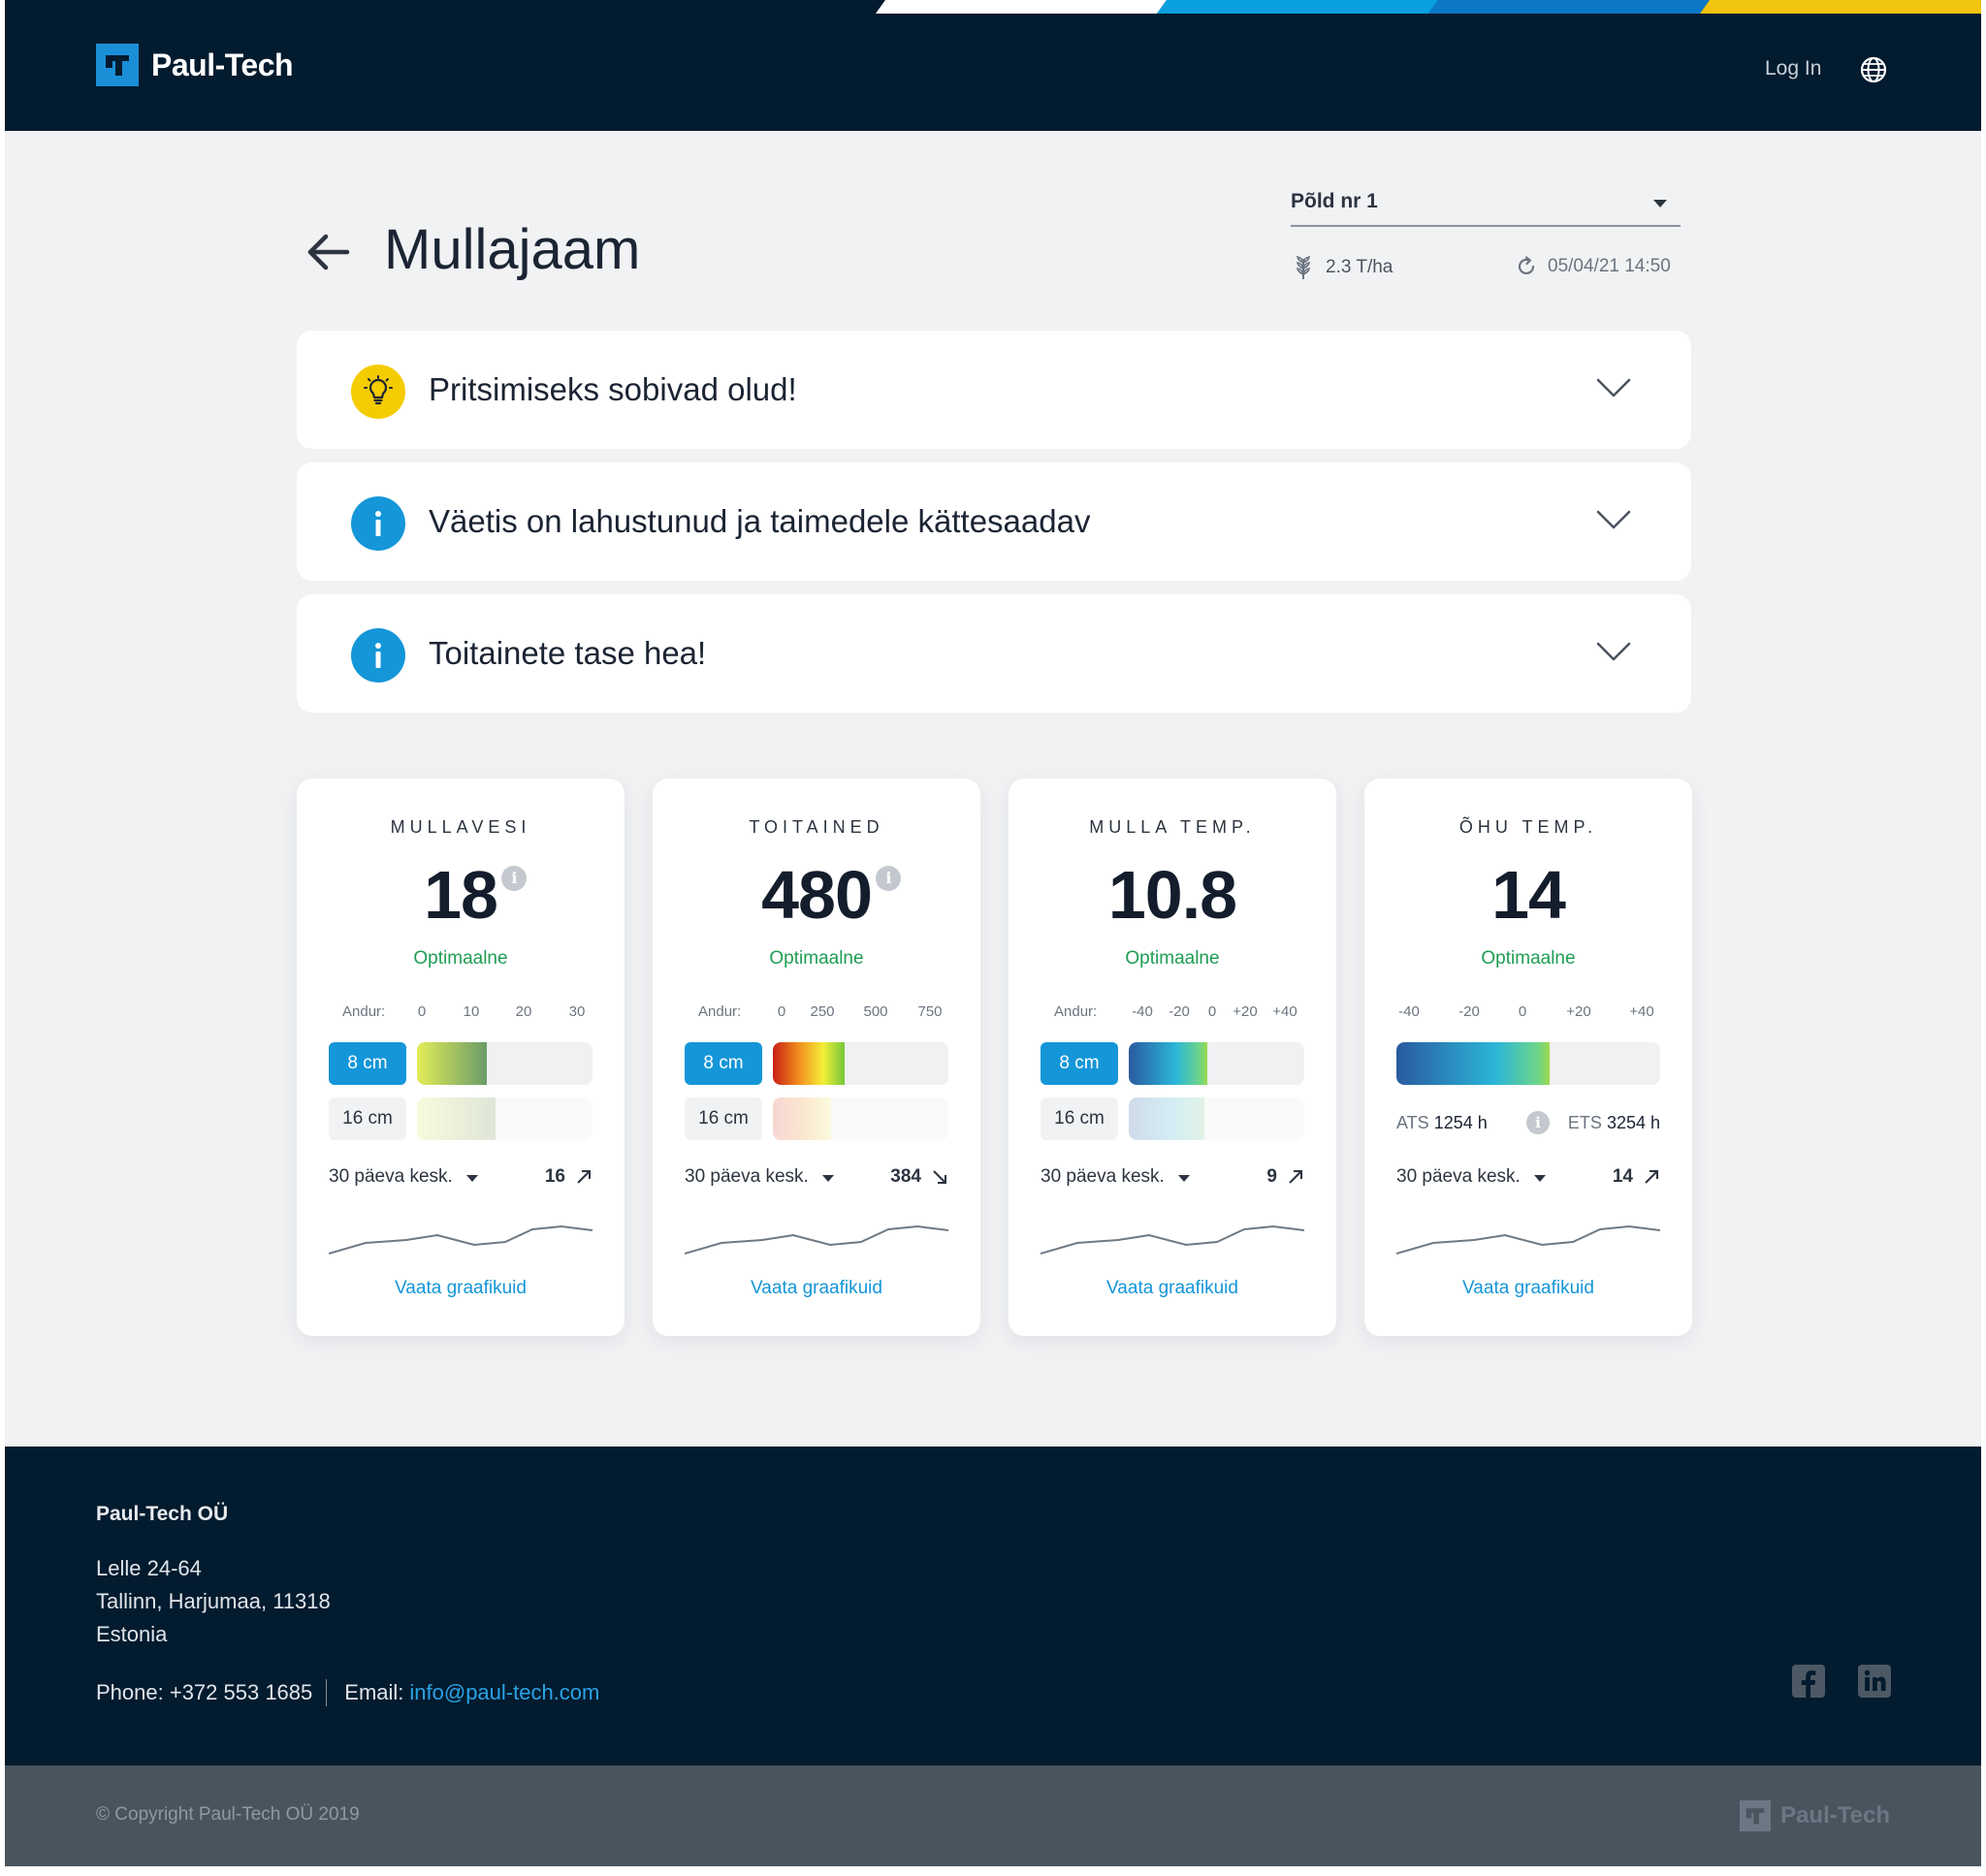  What do you see at coordinates (327, 252) in the screenshot?
I see `back-arrow-icon` at bounding box center [327, 252].